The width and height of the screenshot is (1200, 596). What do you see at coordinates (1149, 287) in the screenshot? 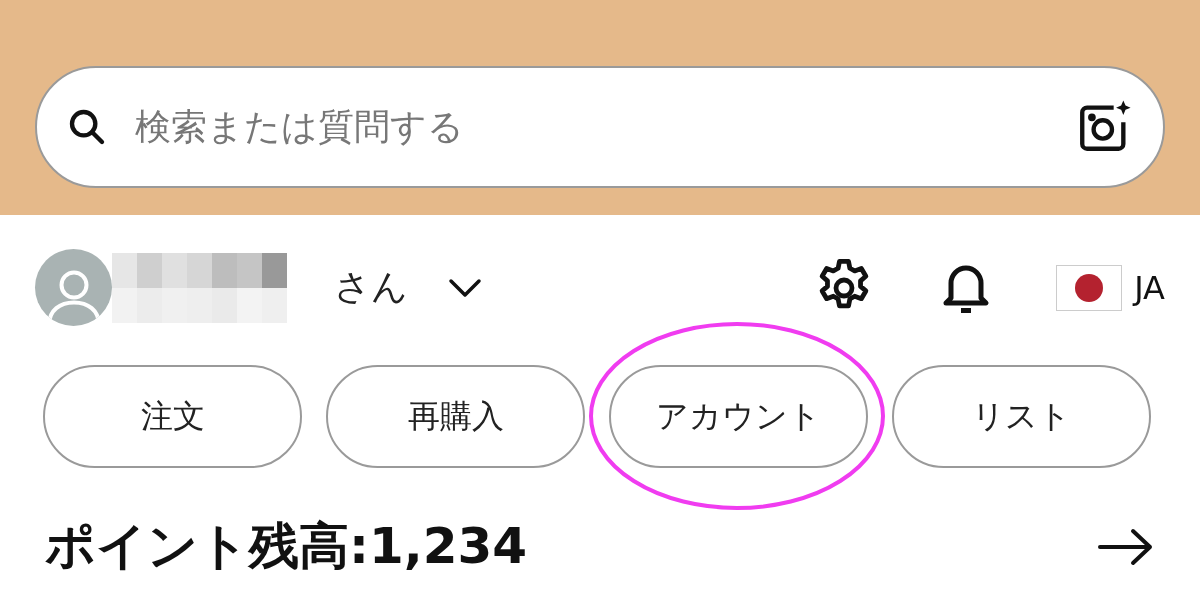
I see `language-label: JA` at bounding box center [1149, 287].